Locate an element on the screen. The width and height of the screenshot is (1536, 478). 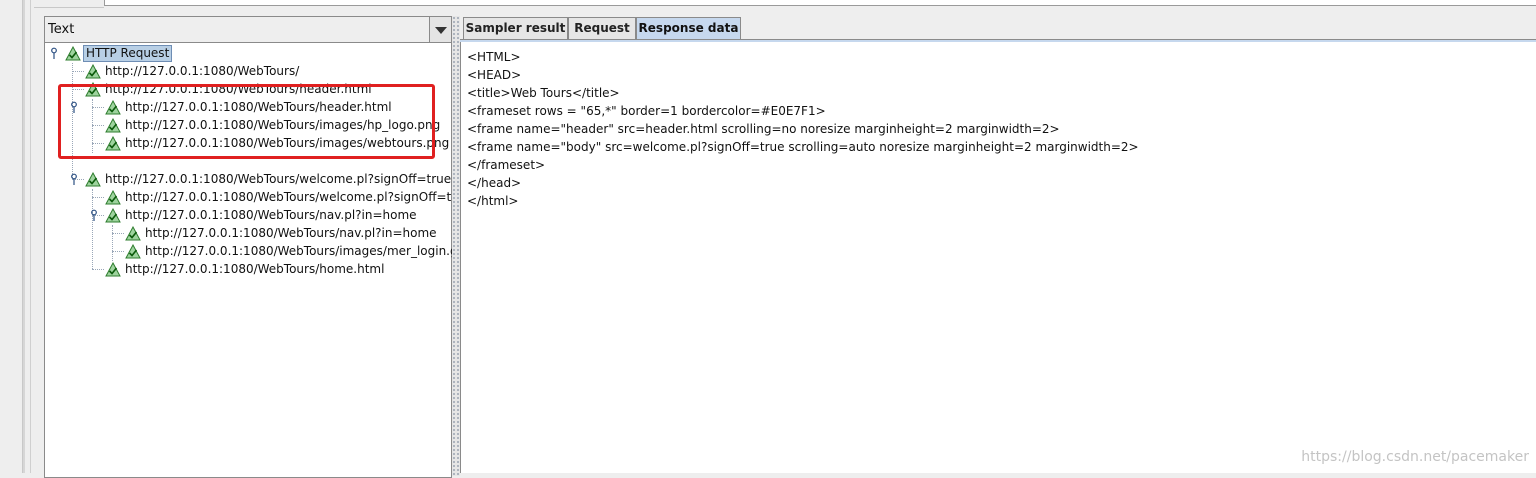
response-line: </html> is located at coordinates (493, 201).